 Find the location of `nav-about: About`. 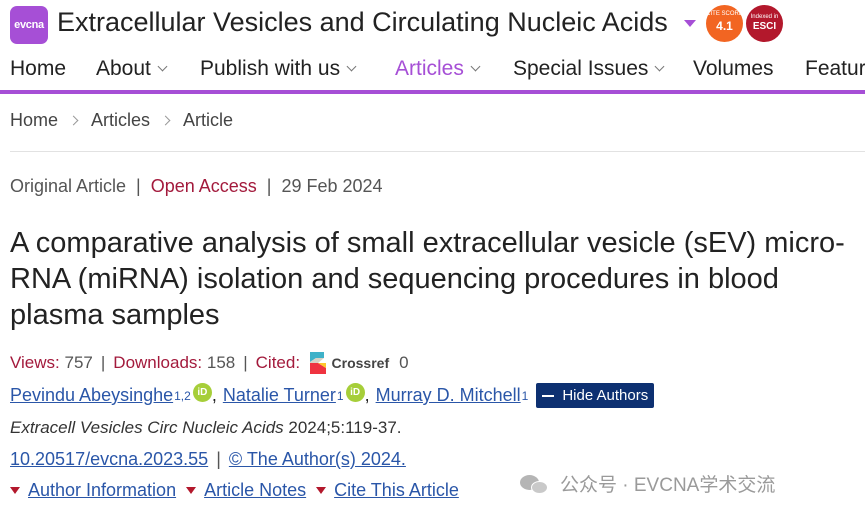

nav-about: About is located at coordinates (132, 69).